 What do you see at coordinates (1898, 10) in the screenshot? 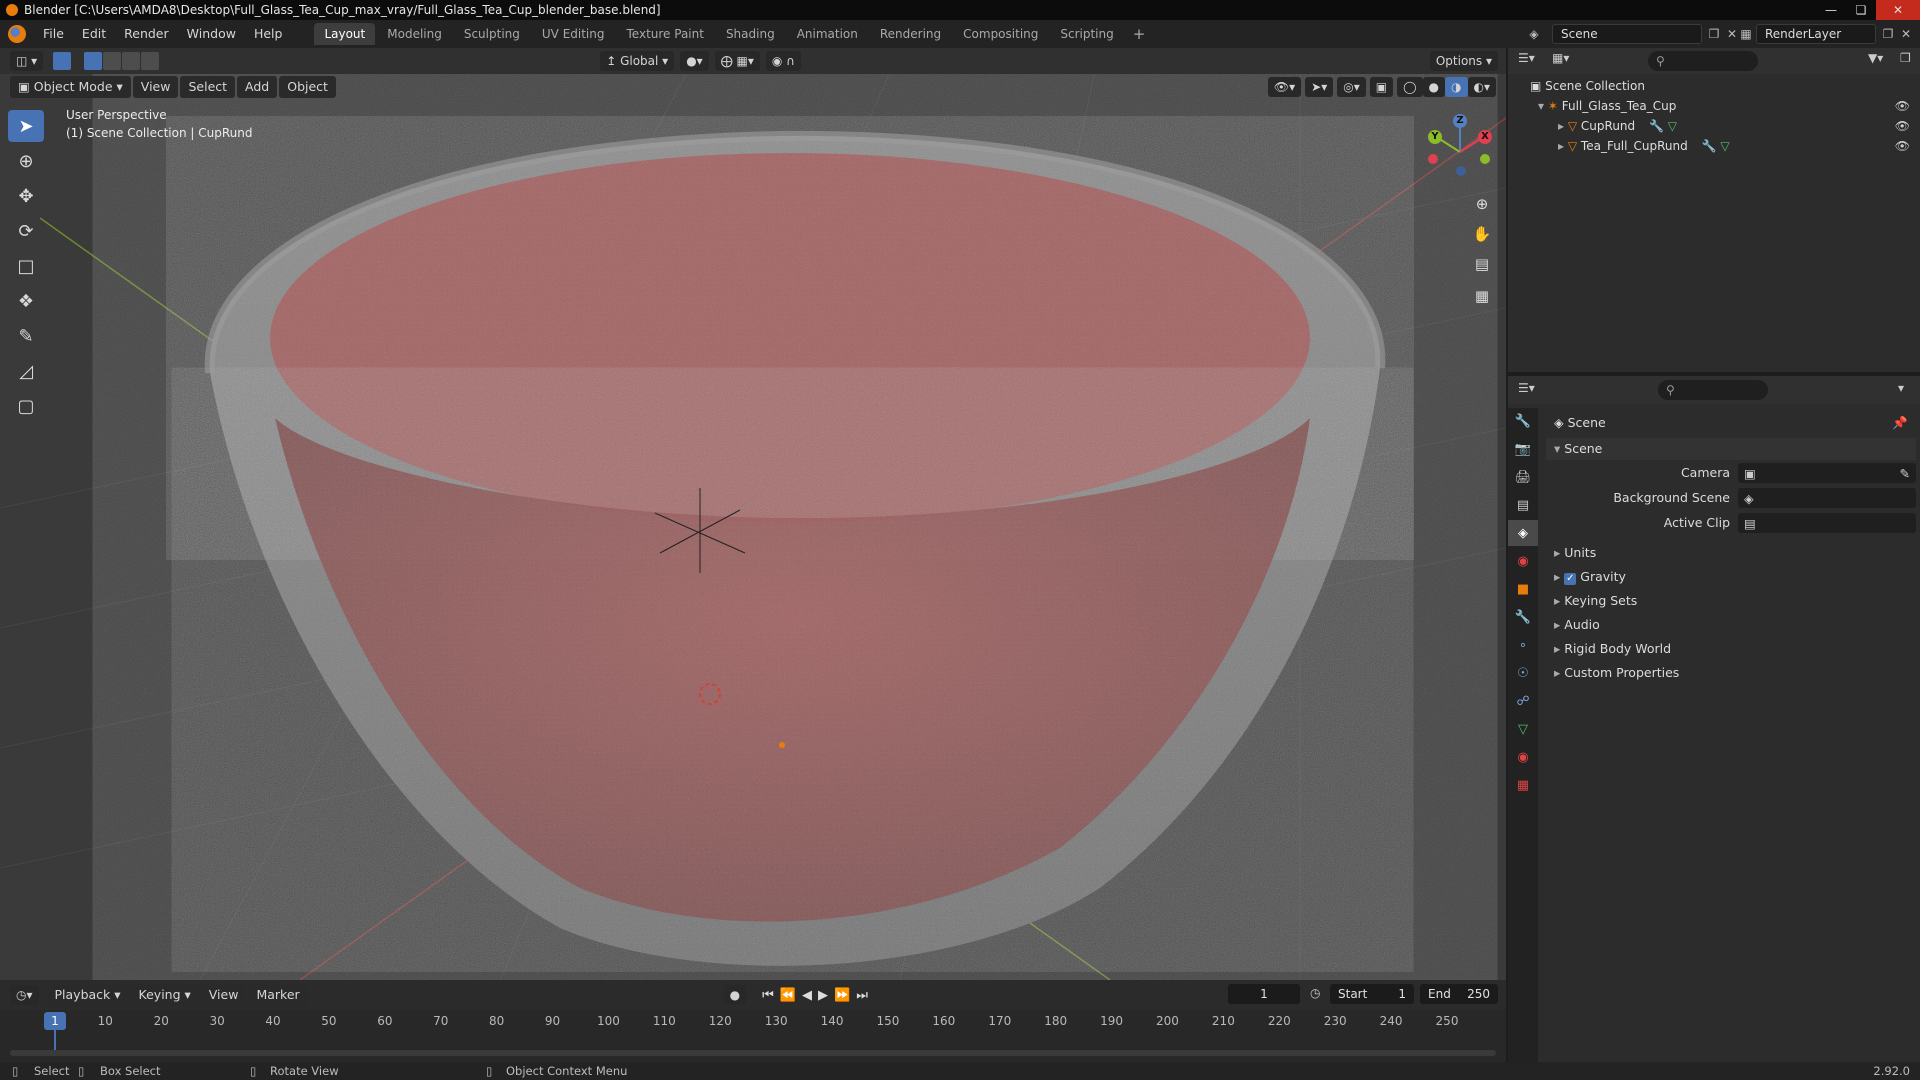
I see `close-button: ✕` at bounding box center [1898, 10].